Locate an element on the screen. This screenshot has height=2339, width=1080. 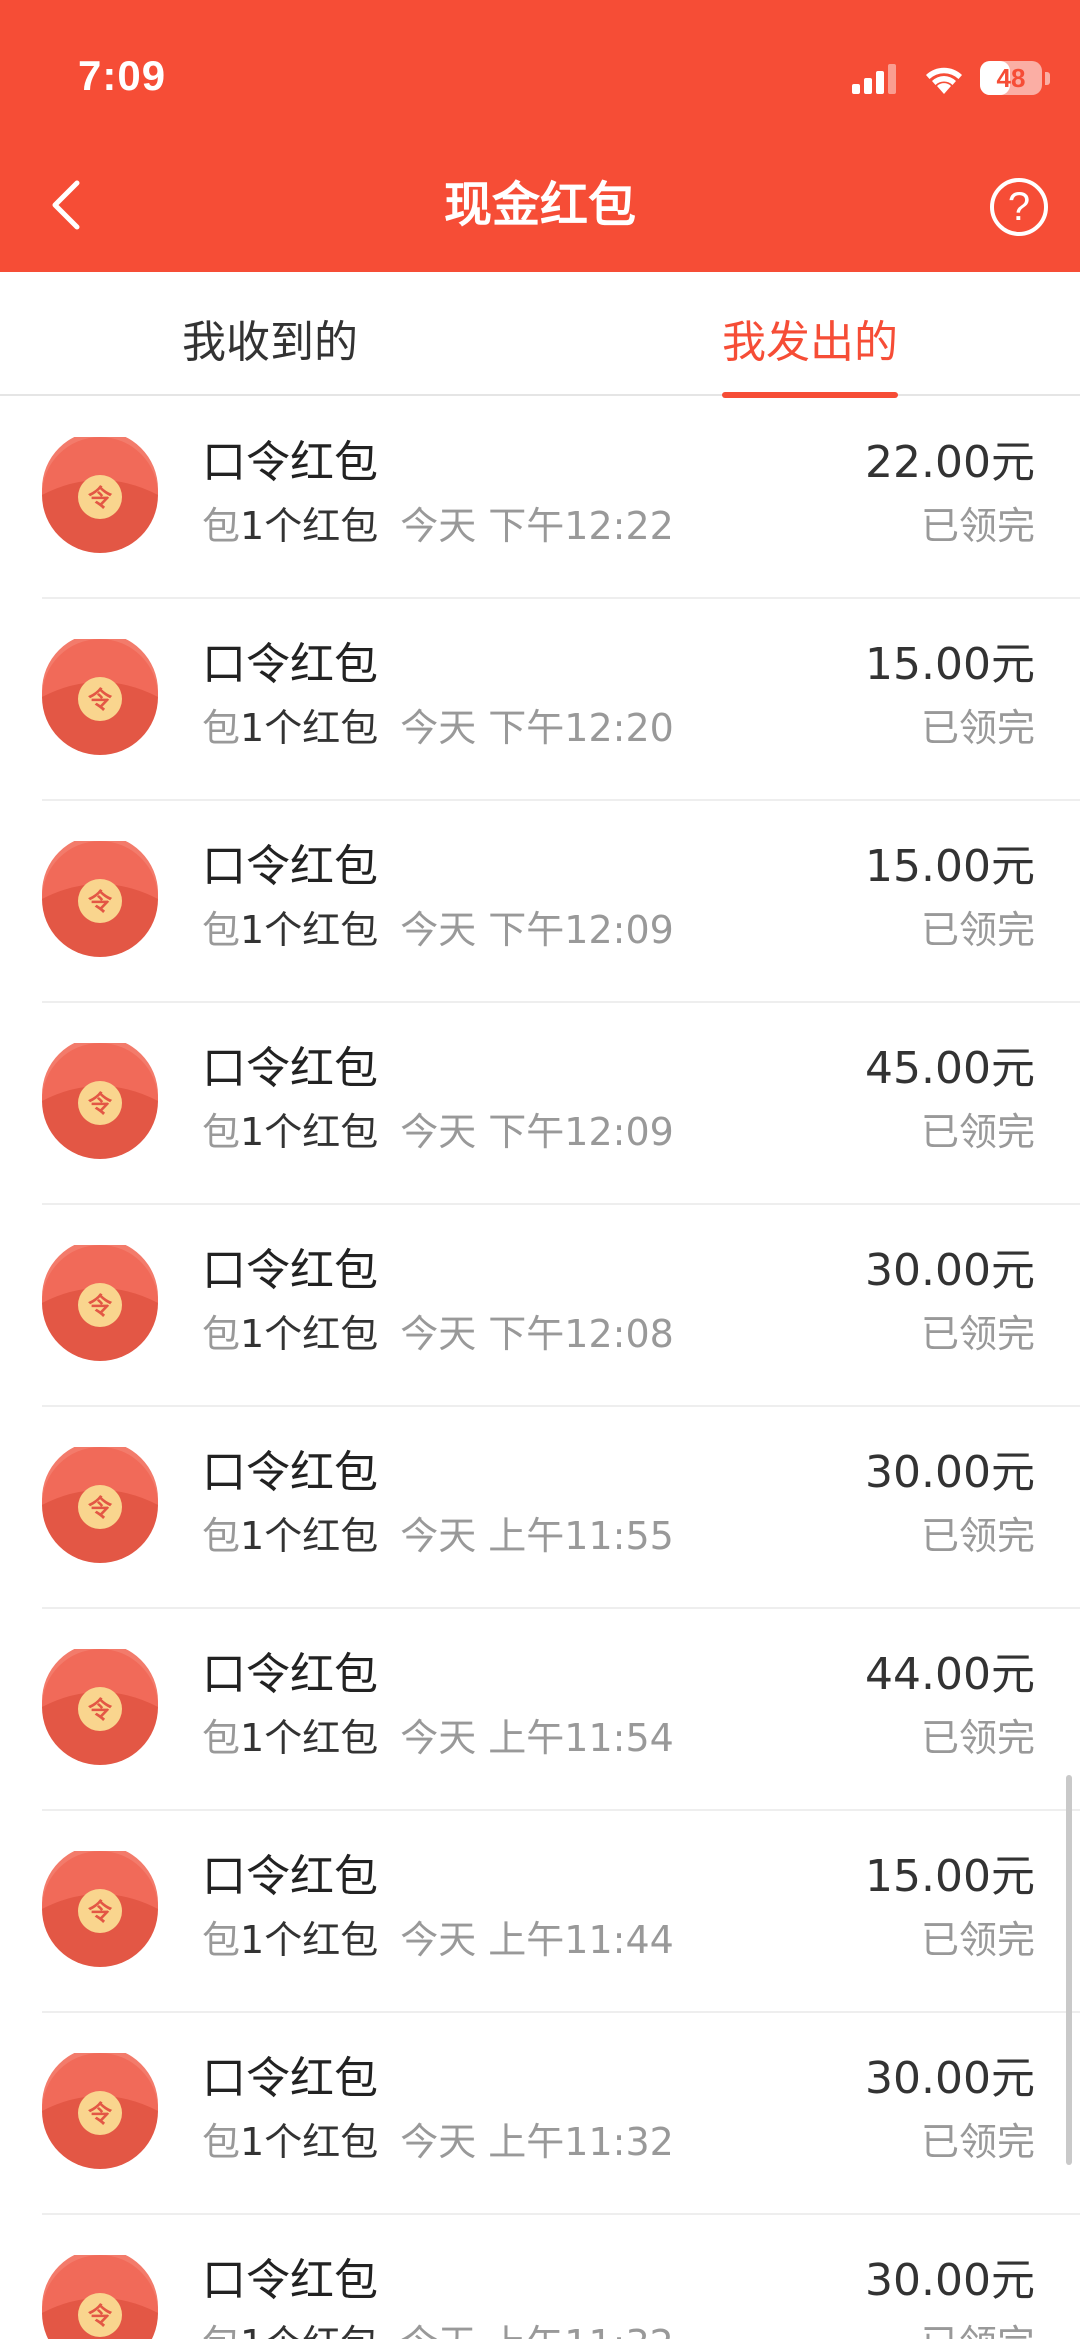
list-item: 令 口令红包 包1个红包 今天 下午12:08 30.00元 已领完 is located at coordinates (561, 1306).